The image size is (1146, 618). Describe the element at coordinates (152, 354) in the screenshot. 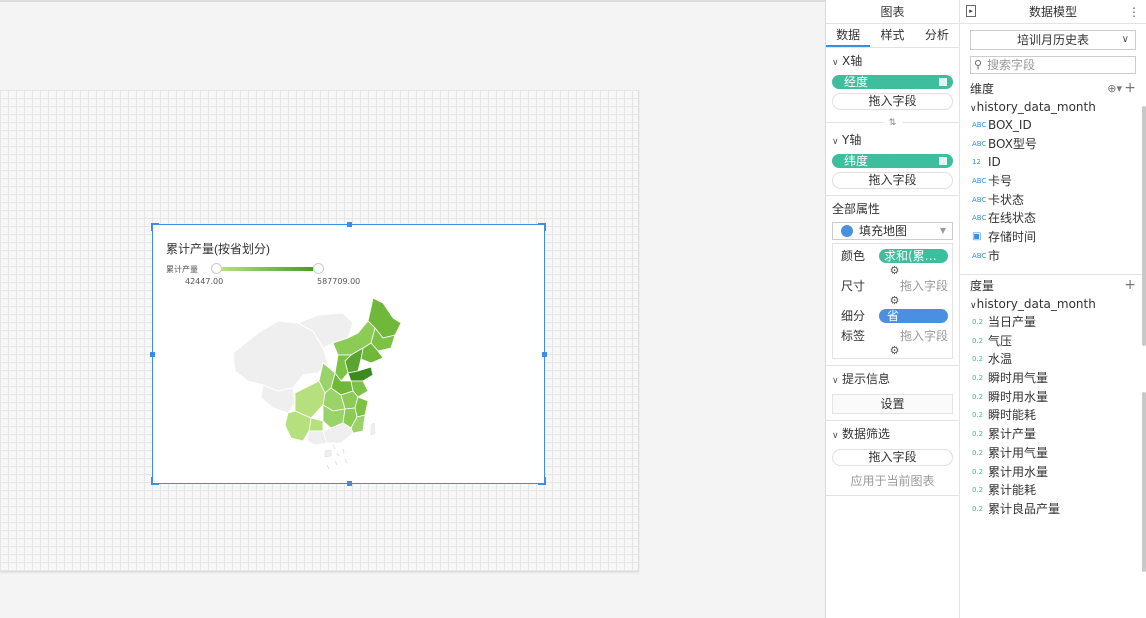

I see `resize-handle-left` at that location.